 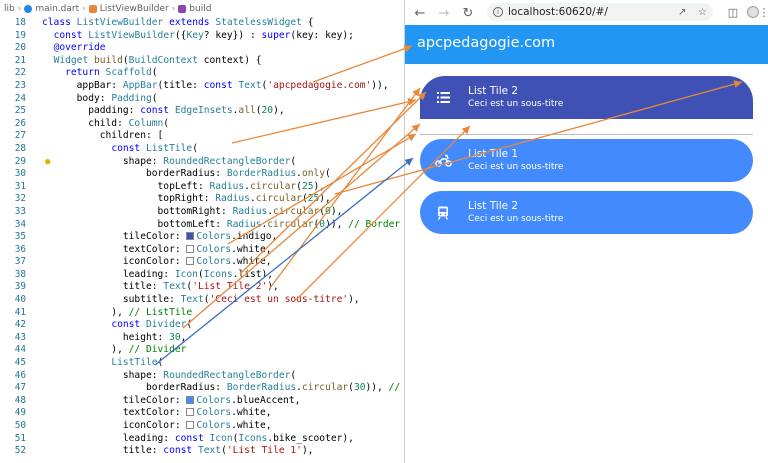 What do you see at coordinates (444, 13) in the screenshot?
I see `forward-icon: →` at bounding box center [444, 13].